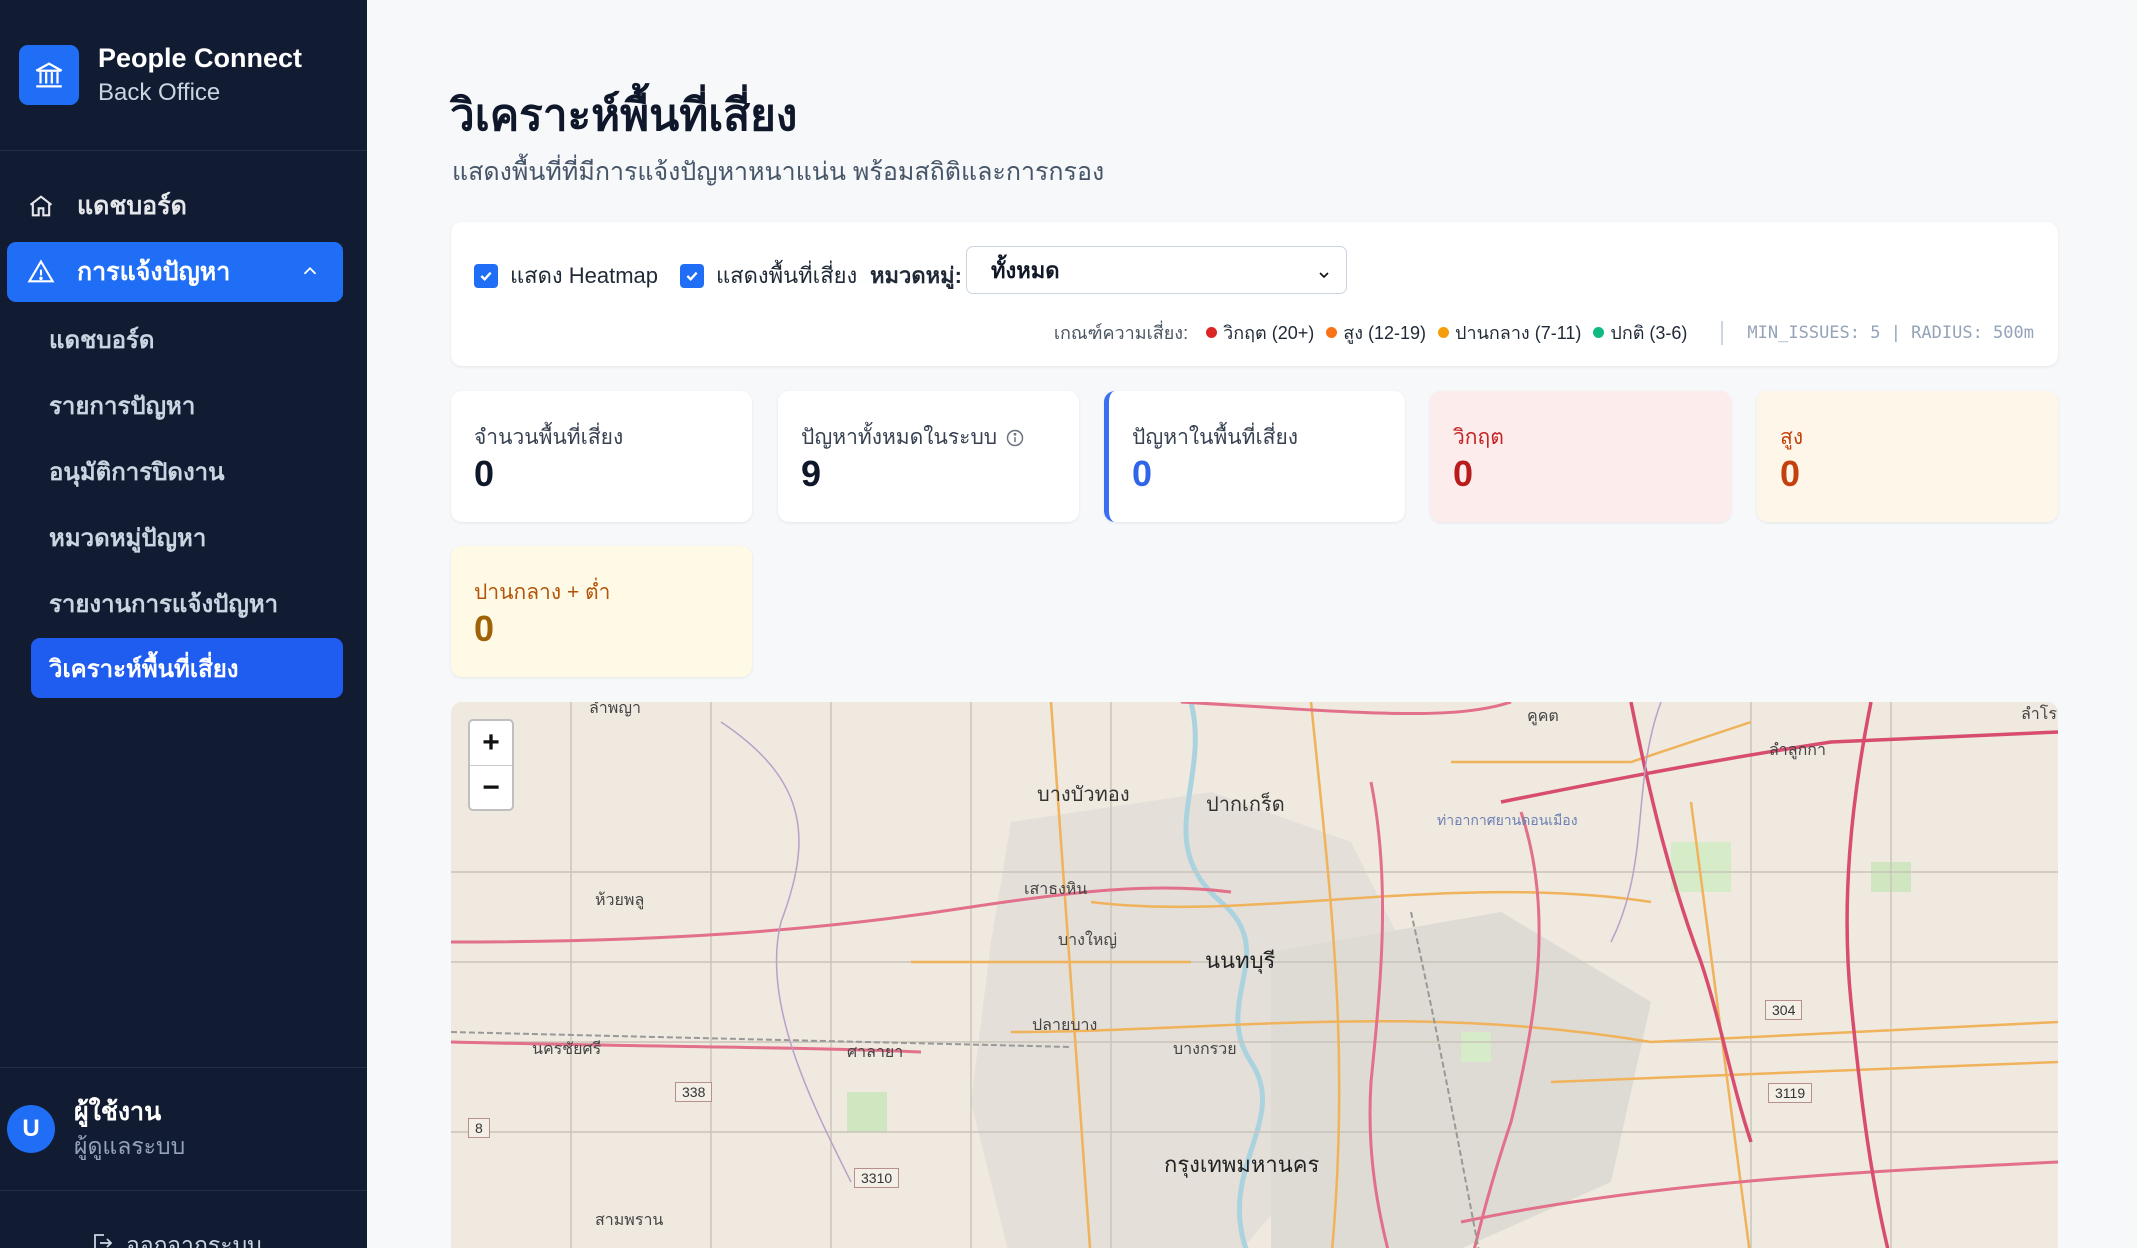 The image size is (2137, 1248). I want to click on heatmap-checkbox-label: แสดง Heatmap, so click(584, 275).